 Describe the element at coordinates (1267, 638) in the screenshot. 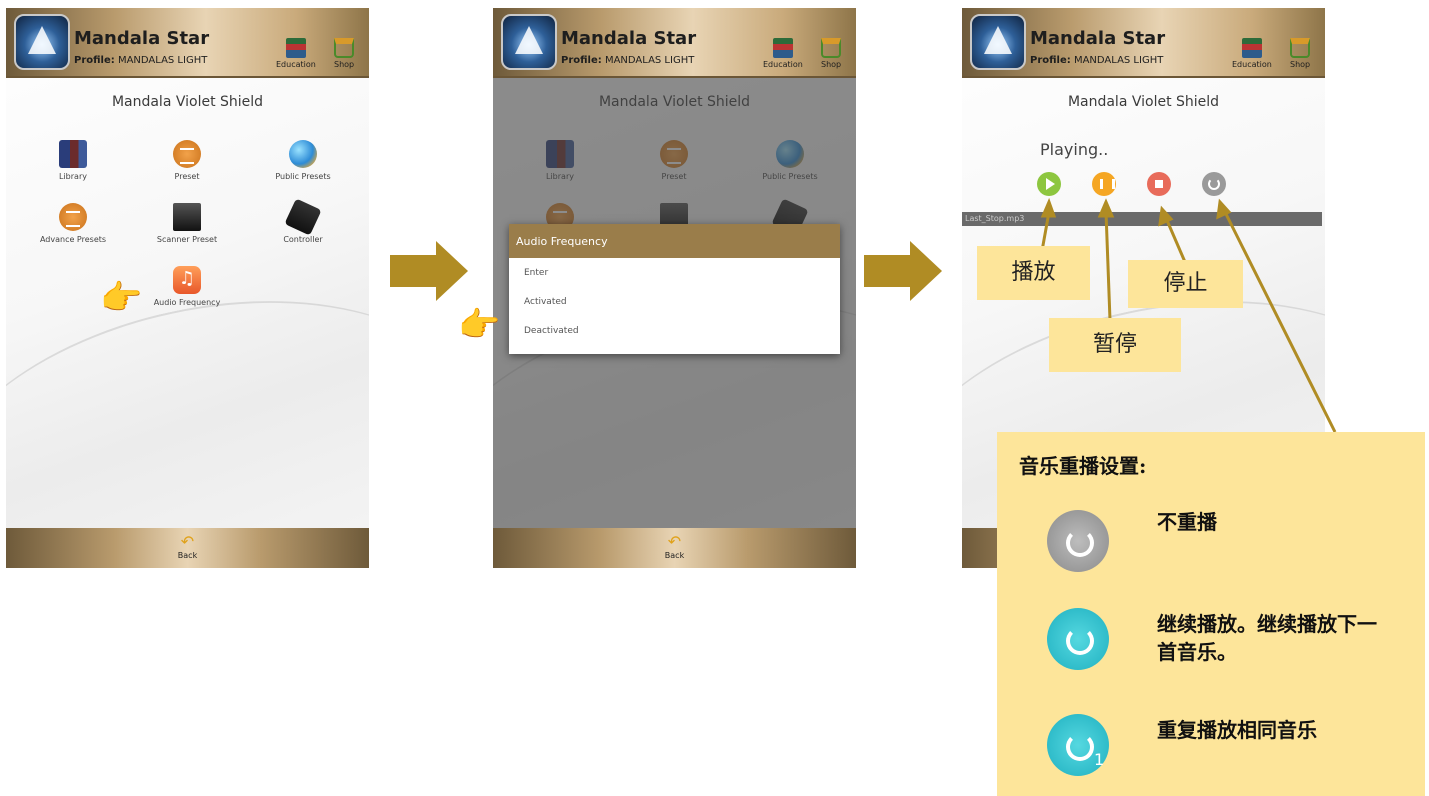

I see `legend-continue: 继续播放。继续播放下一首音乐。` at that location.